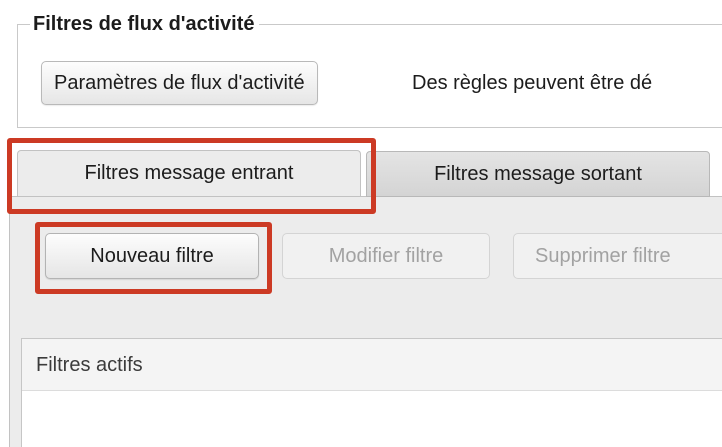 This screenshot has height=447, width=722. I want to click on new-filter-button: Nouveau filtre, so click(152, 256).